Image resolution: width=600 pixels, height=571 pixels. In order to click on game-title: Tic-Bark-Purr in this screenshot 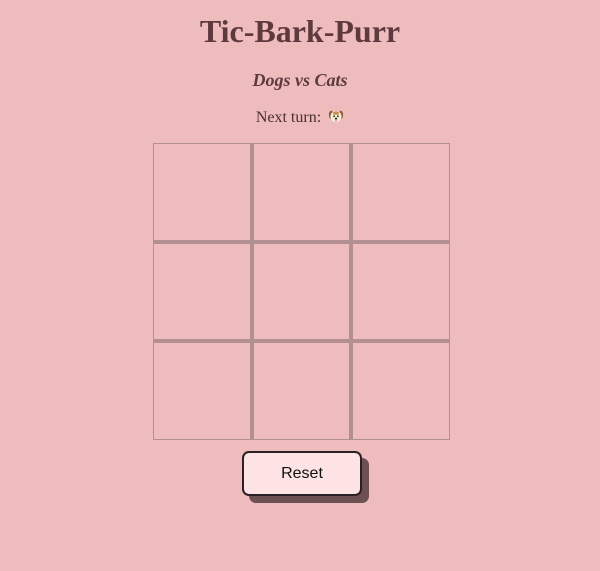, I will do `click(300, 31)`.